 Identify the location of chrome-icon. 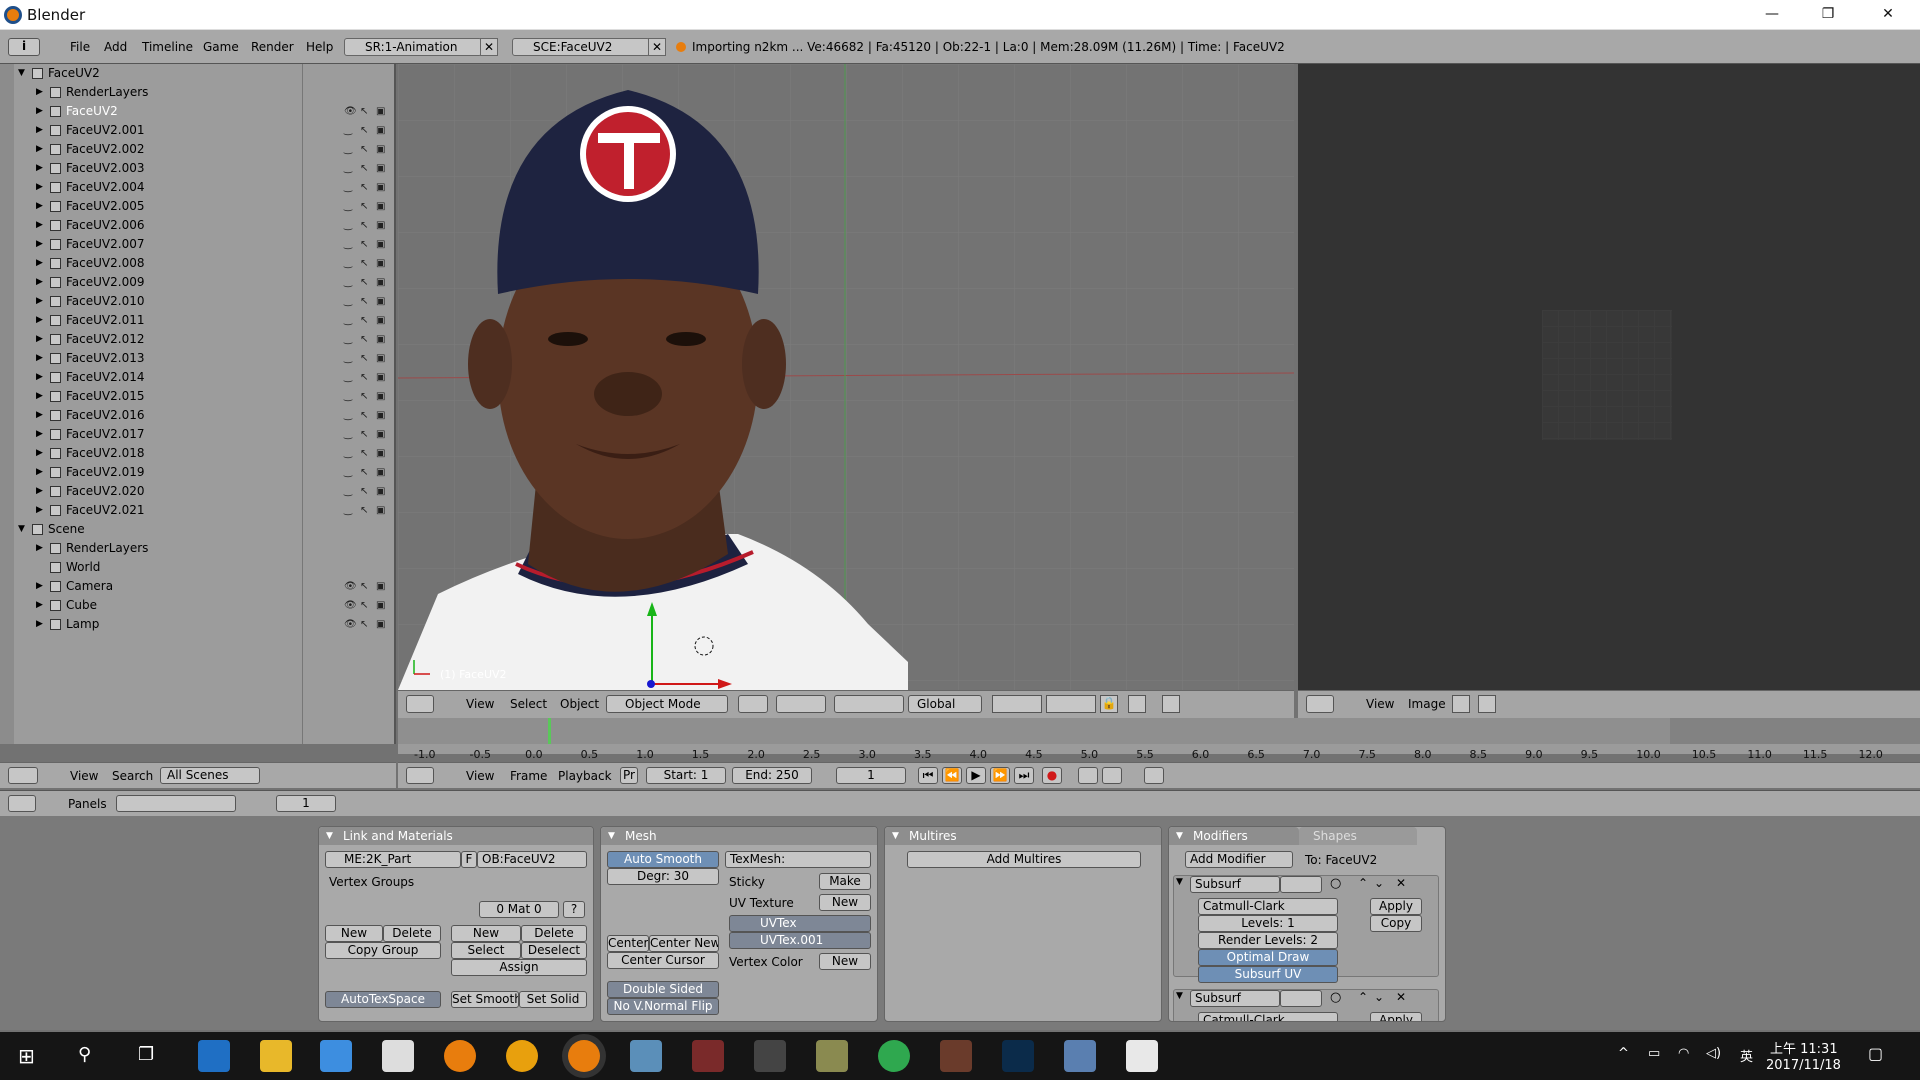
(894, 1056).